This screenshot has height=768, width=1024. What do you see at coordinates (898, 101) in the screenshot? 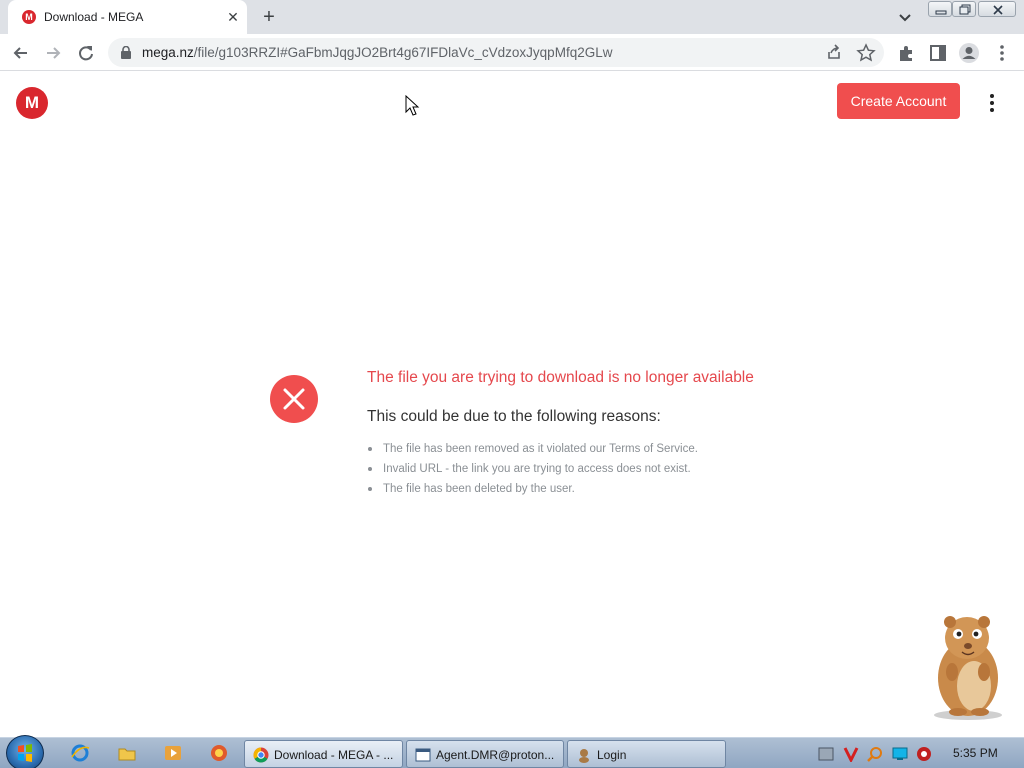
I see `create-account-button: Create Account` at bounding box center [898, 101].